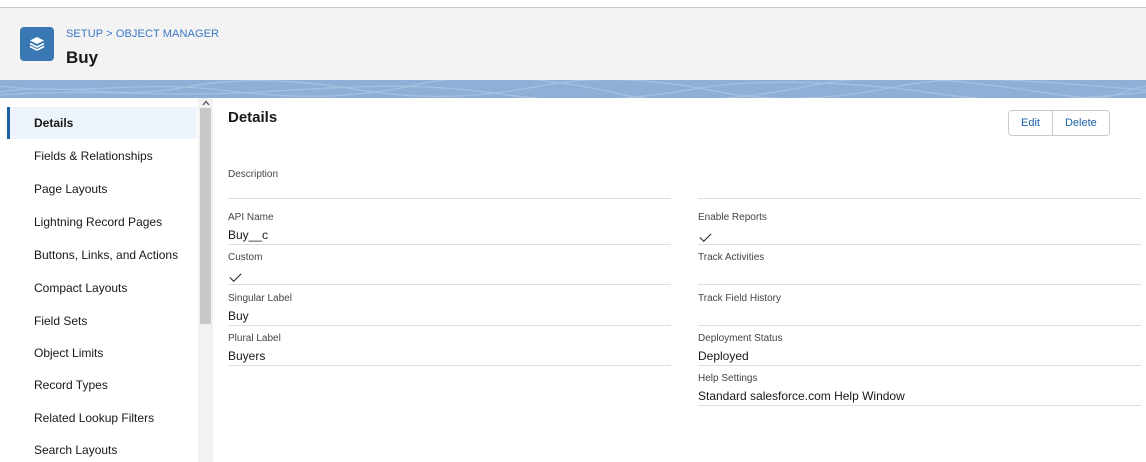 This screenshot has width=1146, height=462. I want to click on singular-label-value: Buy, so click(238, 316).